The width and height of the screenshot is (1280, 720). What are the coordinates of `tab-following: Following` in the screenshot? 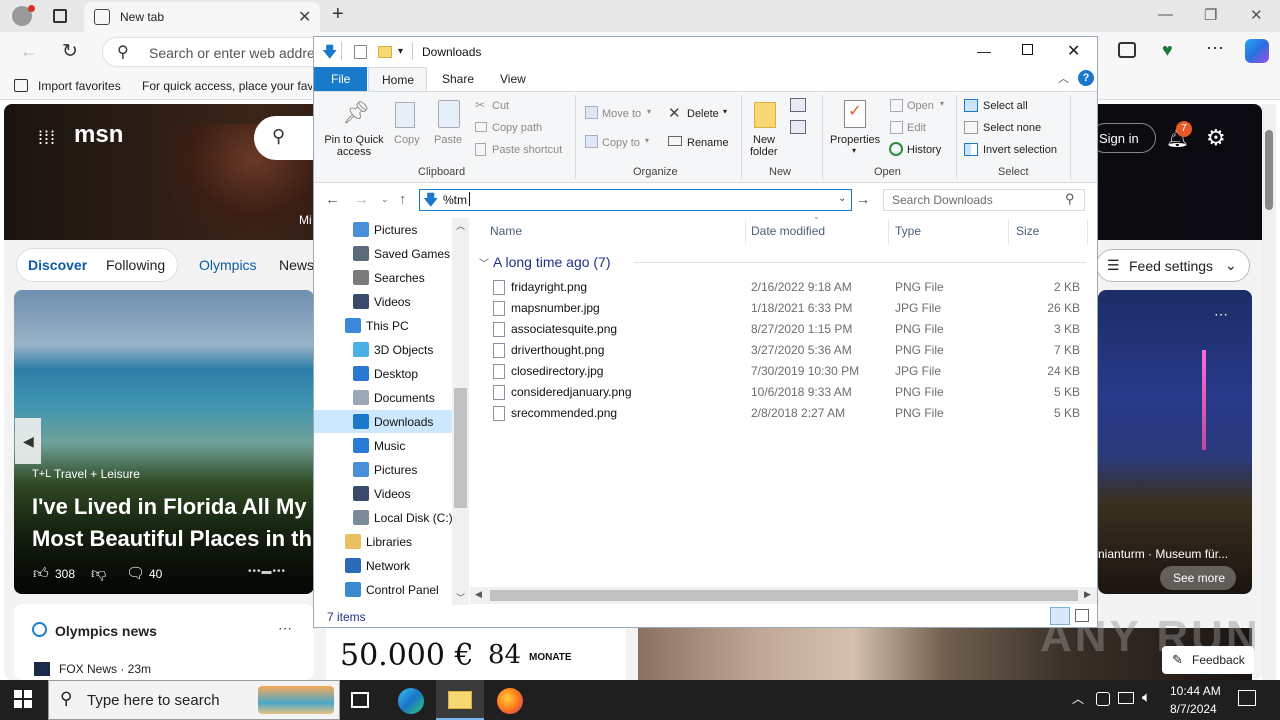 It's located at (135, 265).